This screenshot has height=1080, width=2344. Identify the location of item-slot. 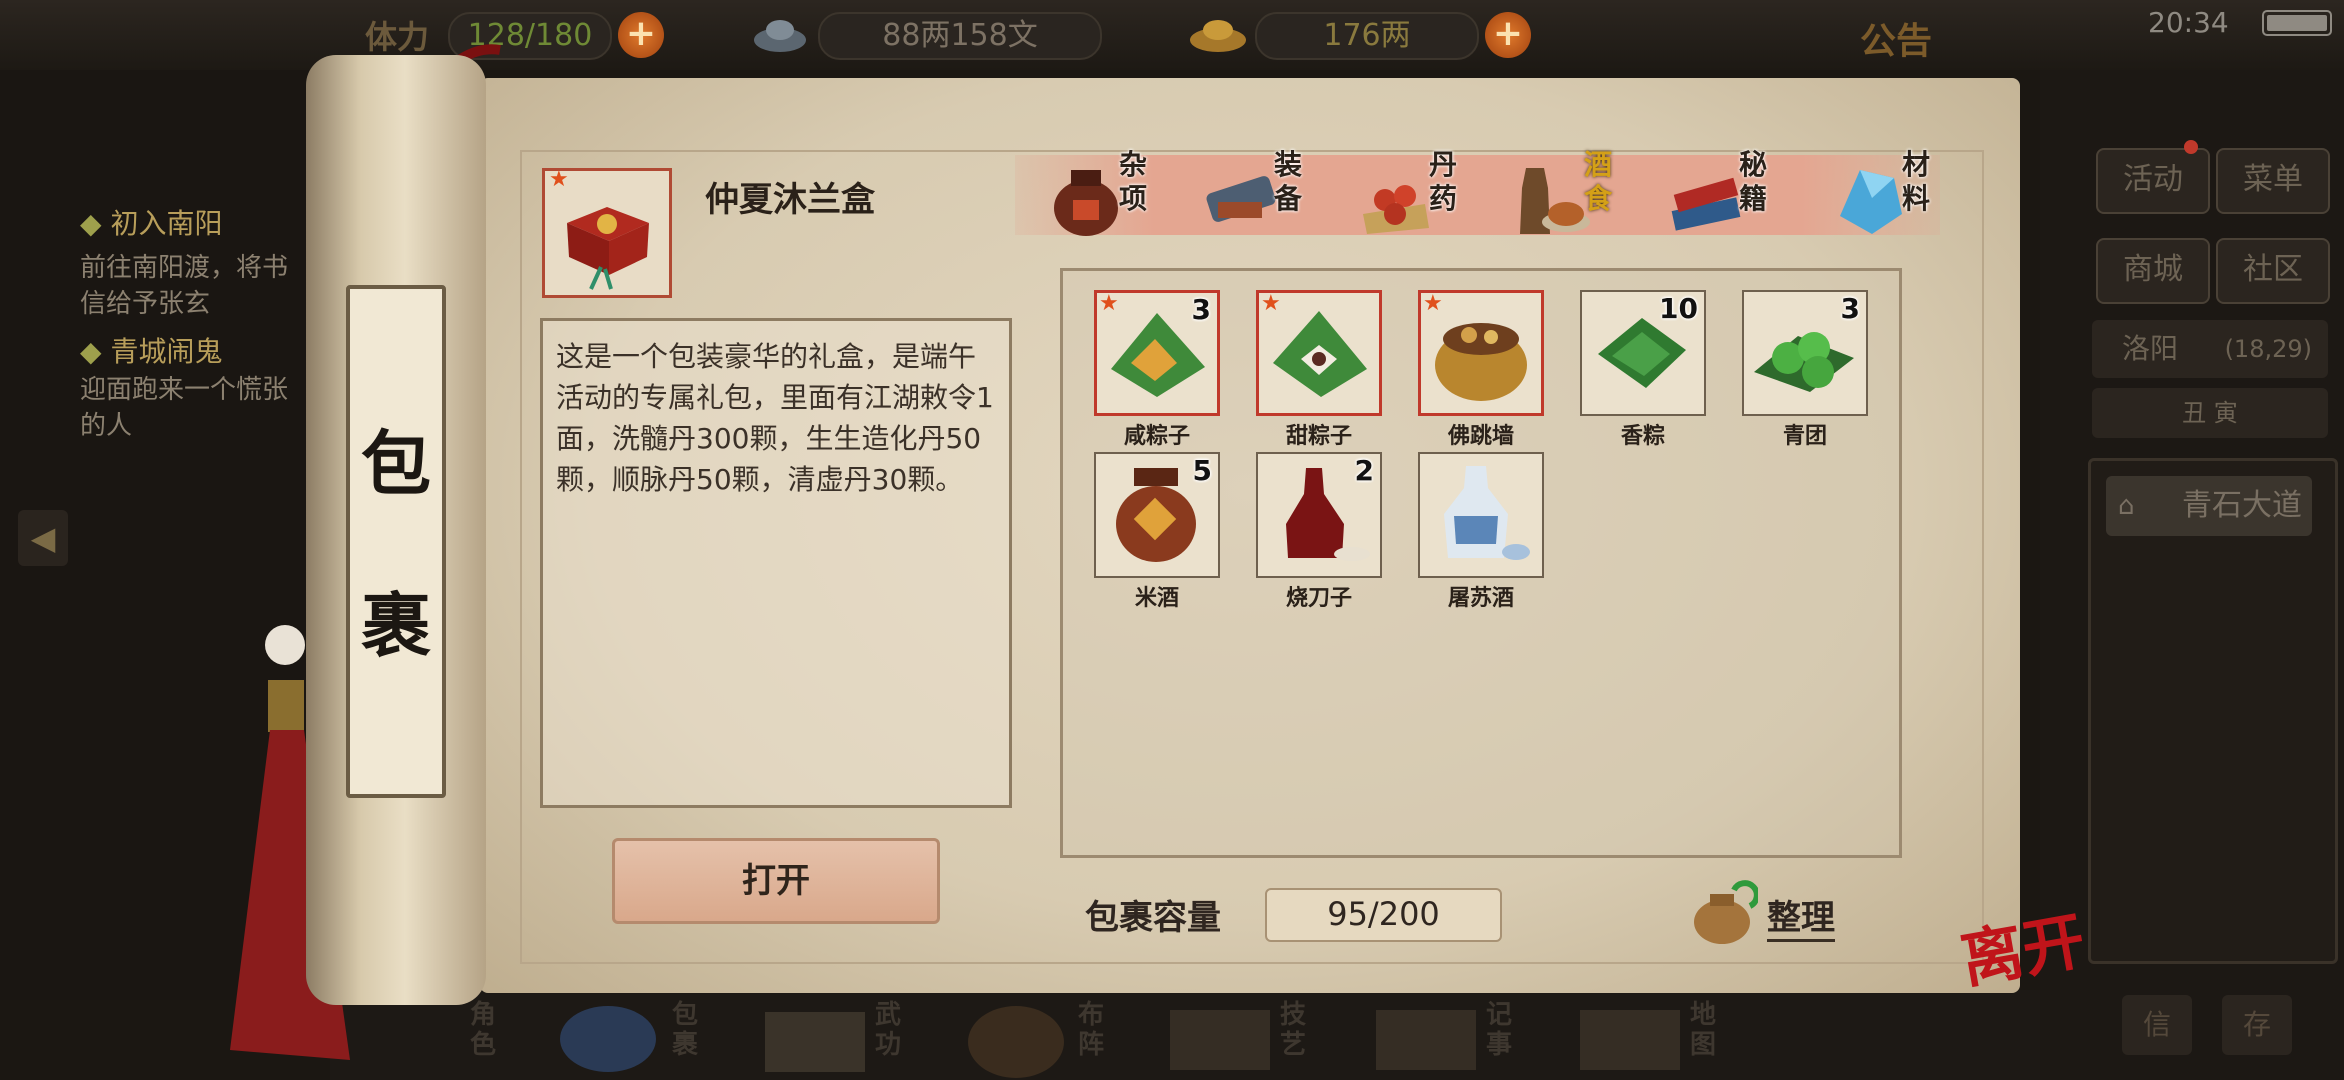
(1481, 515).